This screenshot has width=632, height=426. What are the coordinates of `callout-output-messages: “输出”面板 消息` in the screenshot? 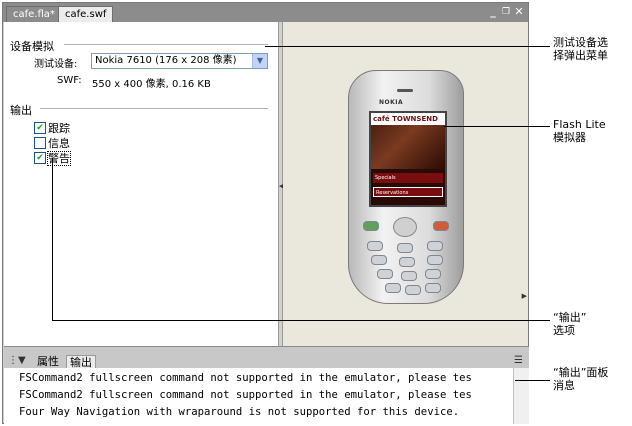 It's located at (580, 379).